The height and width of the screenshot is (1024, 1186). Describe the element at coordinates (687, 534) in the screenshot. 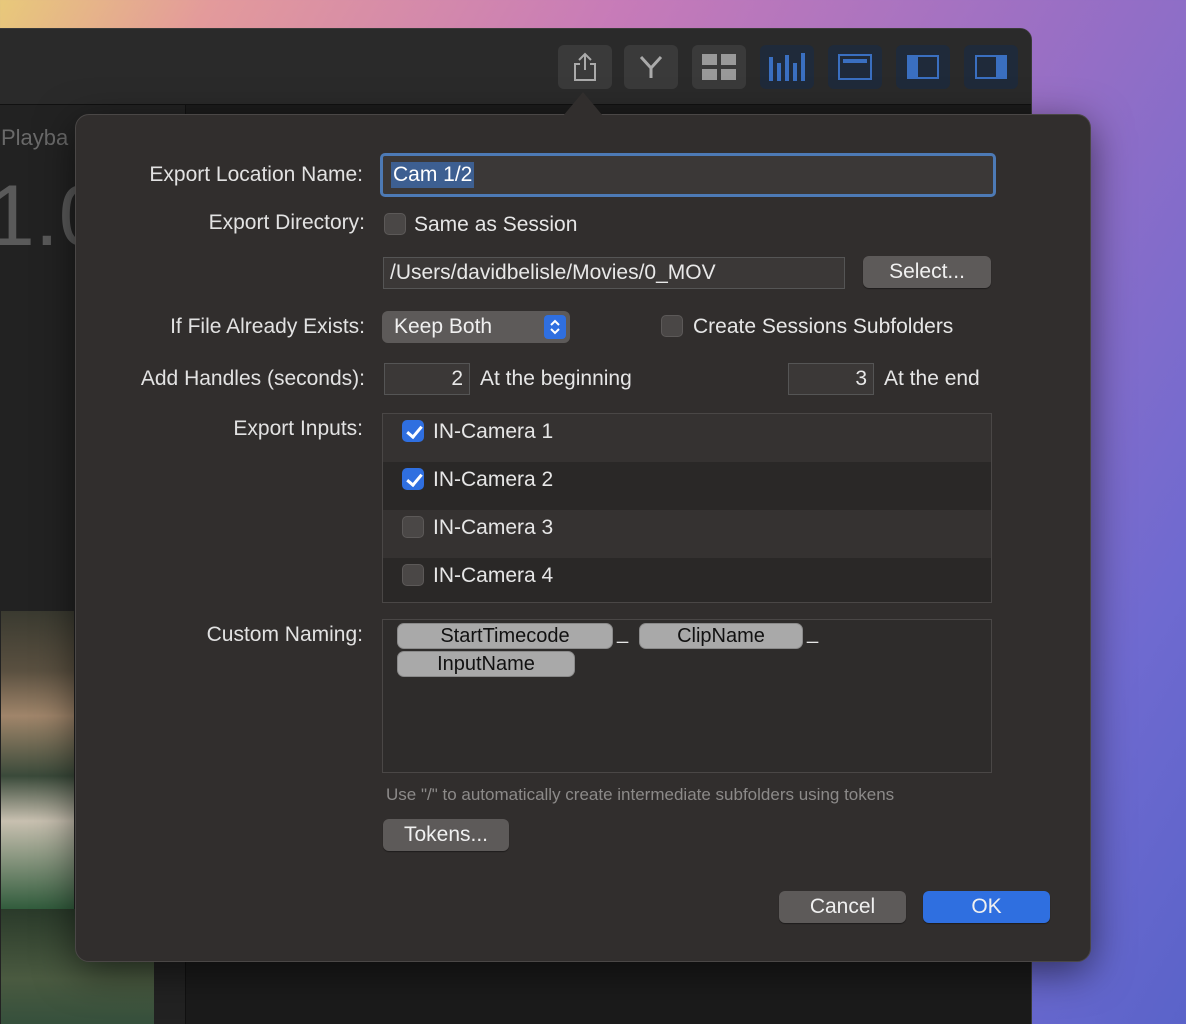

I see `list-item: IN-Camera 3` at that location.